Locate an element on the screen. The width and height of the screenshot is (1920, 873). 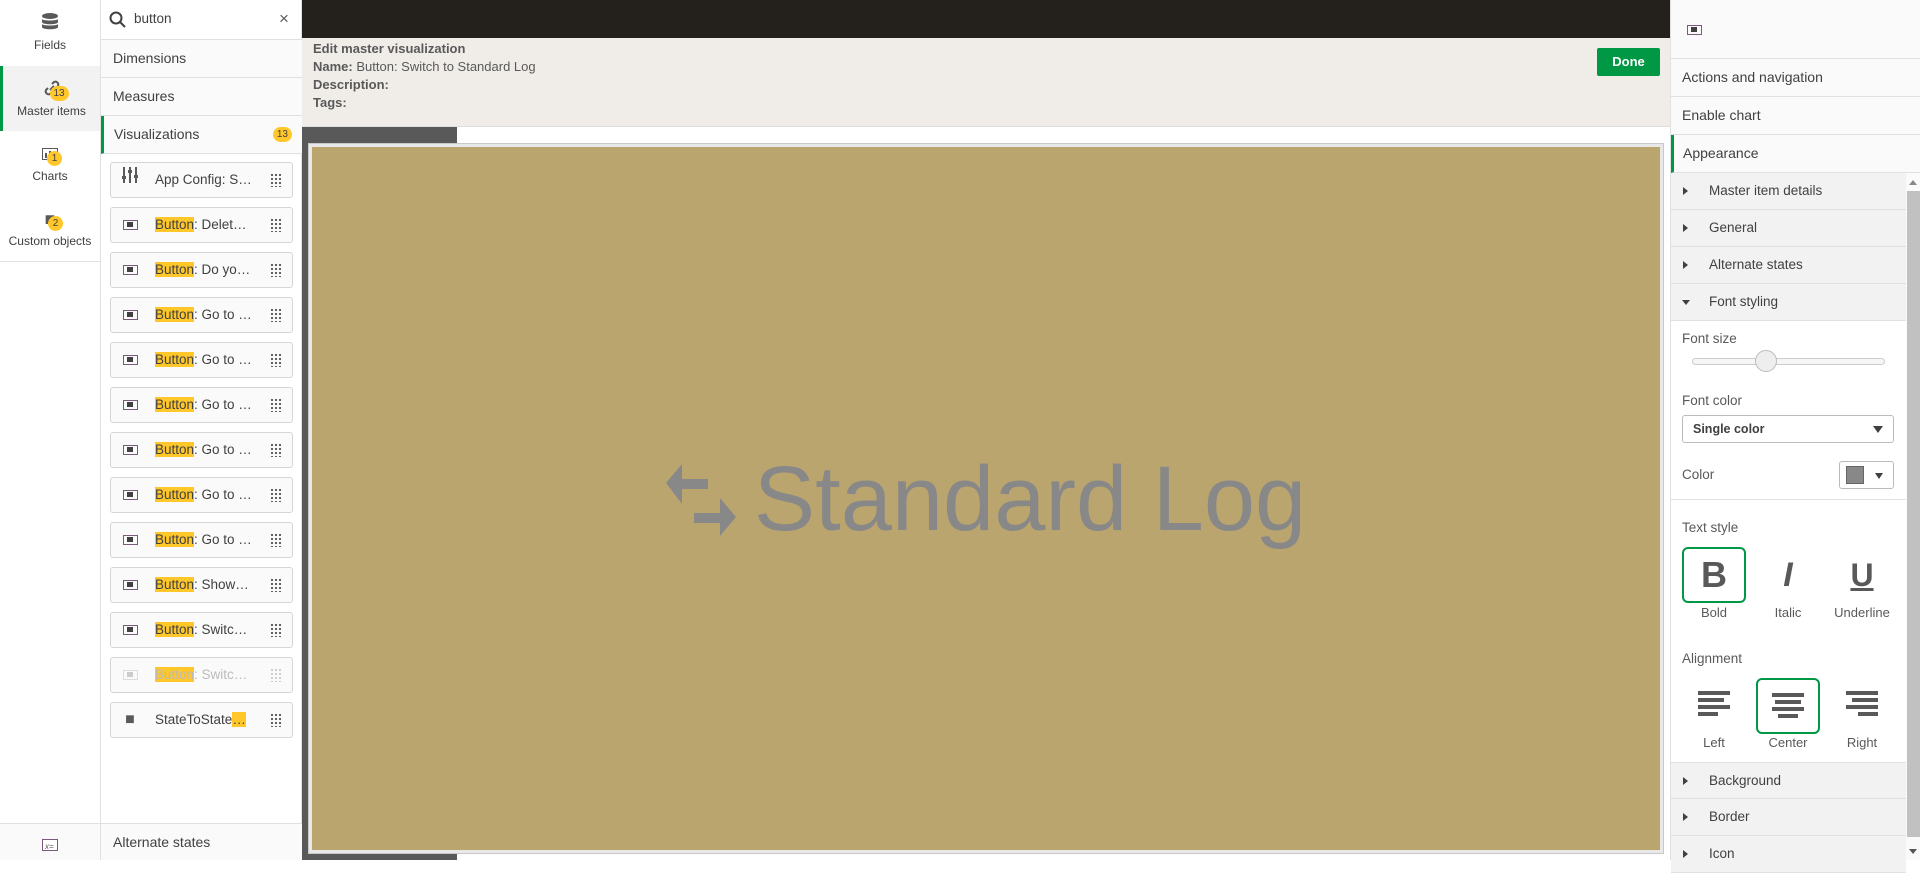
italic-button: I is located at coordinates (1788, 575).